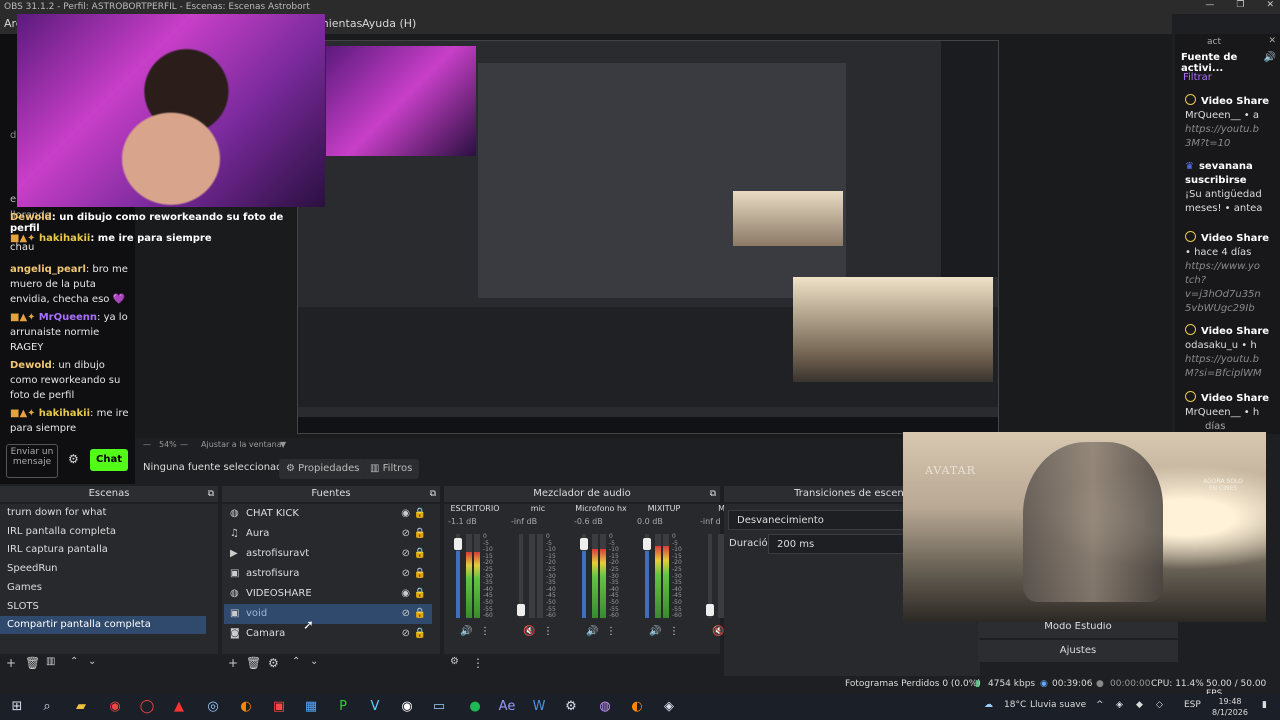 The height and width of the screenshot is (720, 1280). Describe the element at coordinates (605, 707) in the screenshot. I see `discord-icon: ◍` at that location.